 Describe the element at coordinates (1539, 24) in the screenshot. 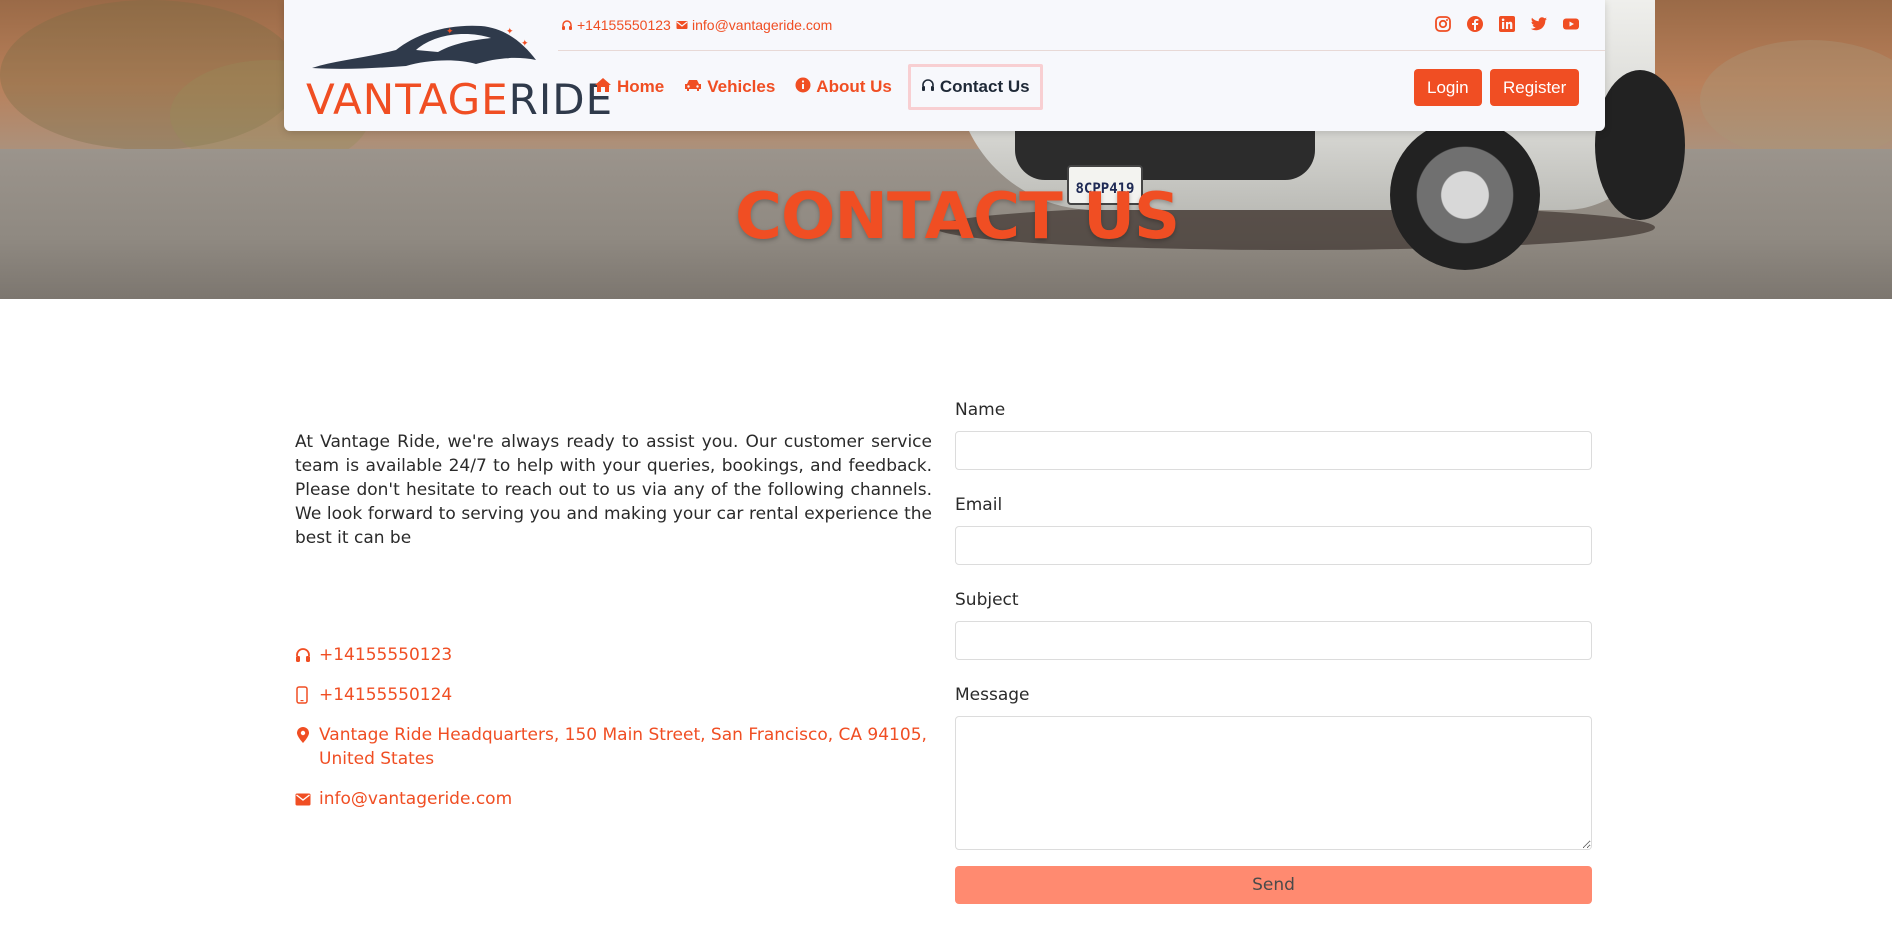

I see `twitter-icon` at that location.